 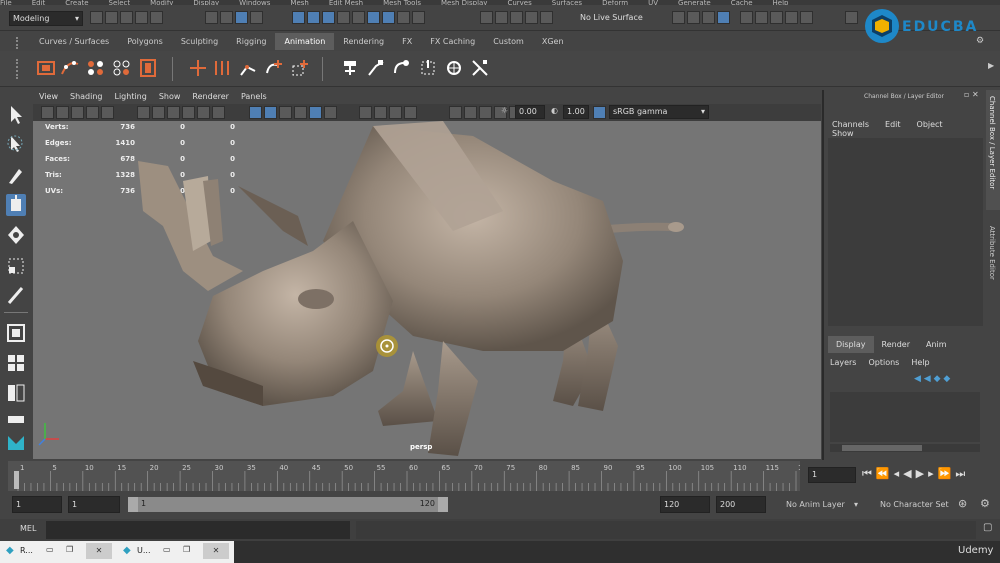 I want to click on shelf-tab-xgen: XGen, so click(x=553, y=41).